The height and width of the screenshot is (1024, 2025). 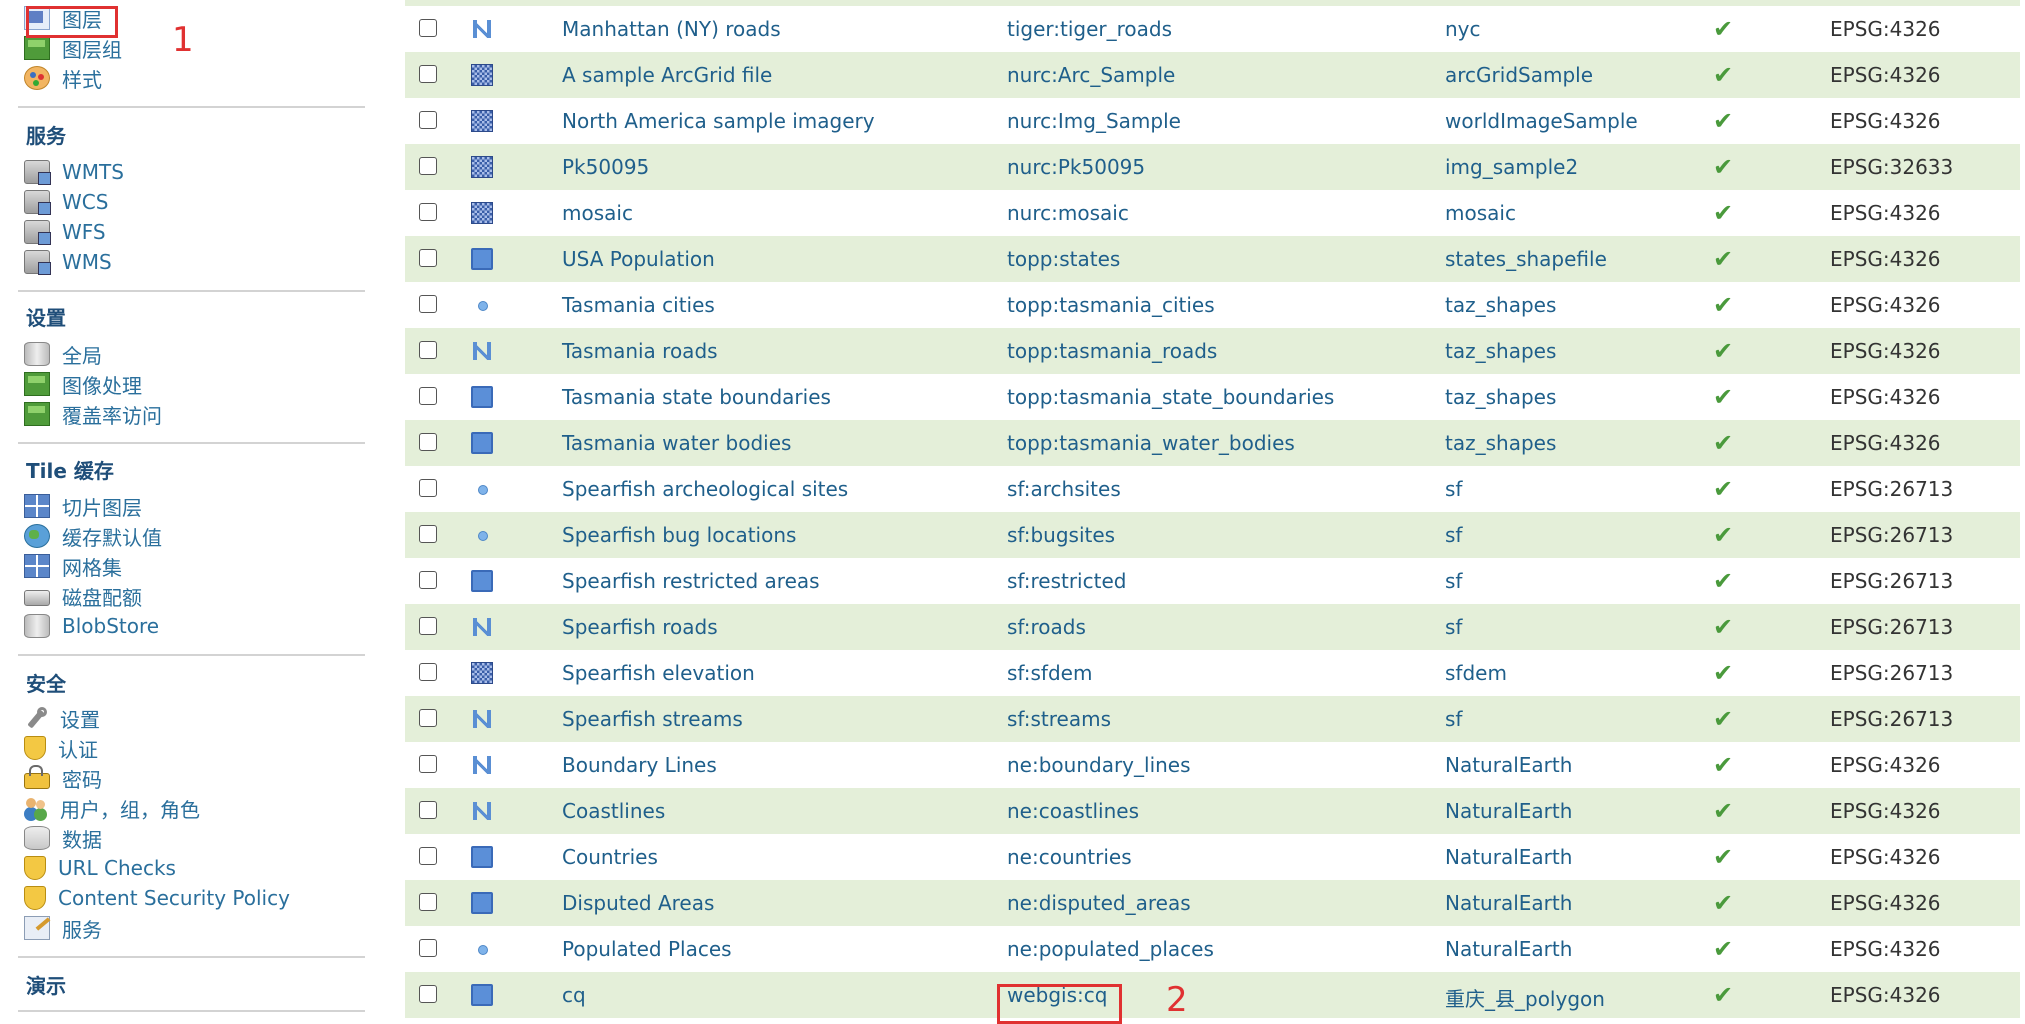 I want to click on sidebar-item-tile-cache-0: 切片图层, so click(x=83, y=506).